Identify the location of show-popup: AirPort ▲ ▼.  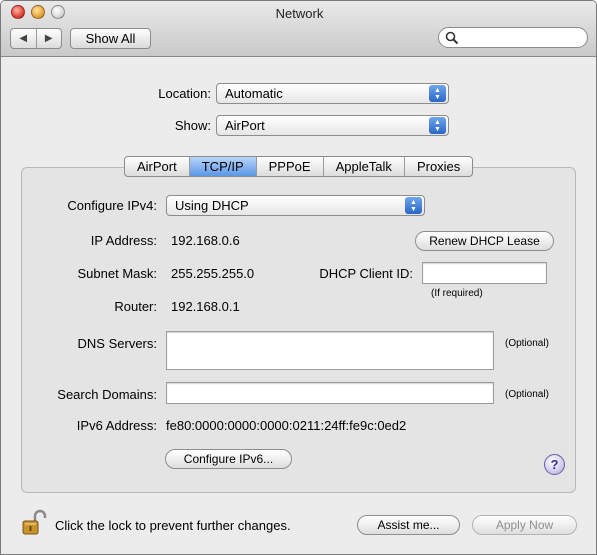
(332, 125).